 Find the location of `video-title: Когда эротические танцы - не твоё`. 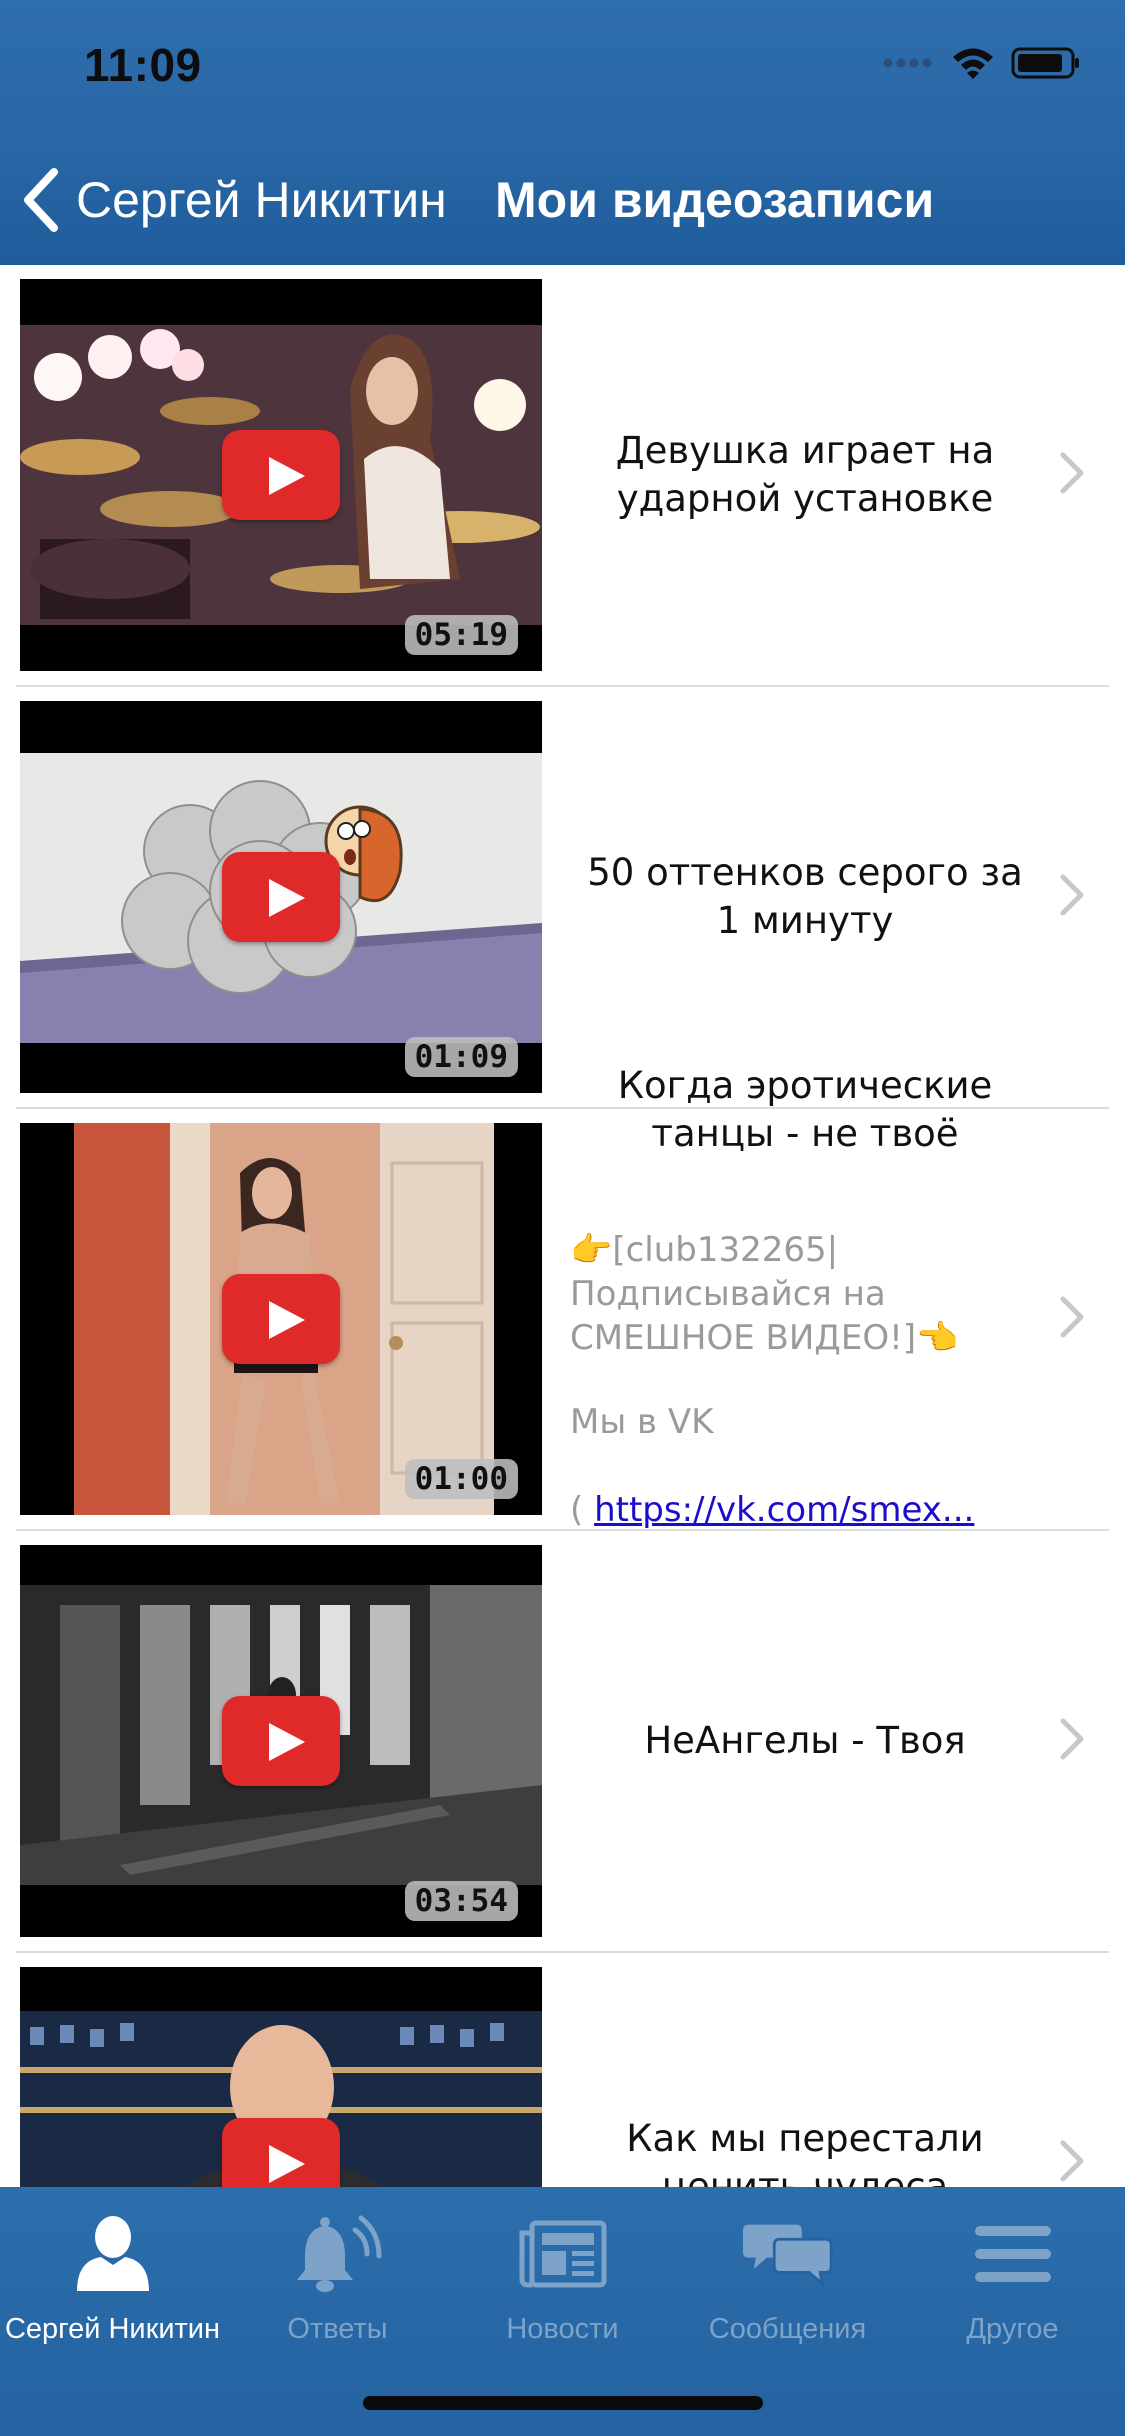

video-title: Когда эротические танцы - не твоё is located at coordinates (805, 1109).